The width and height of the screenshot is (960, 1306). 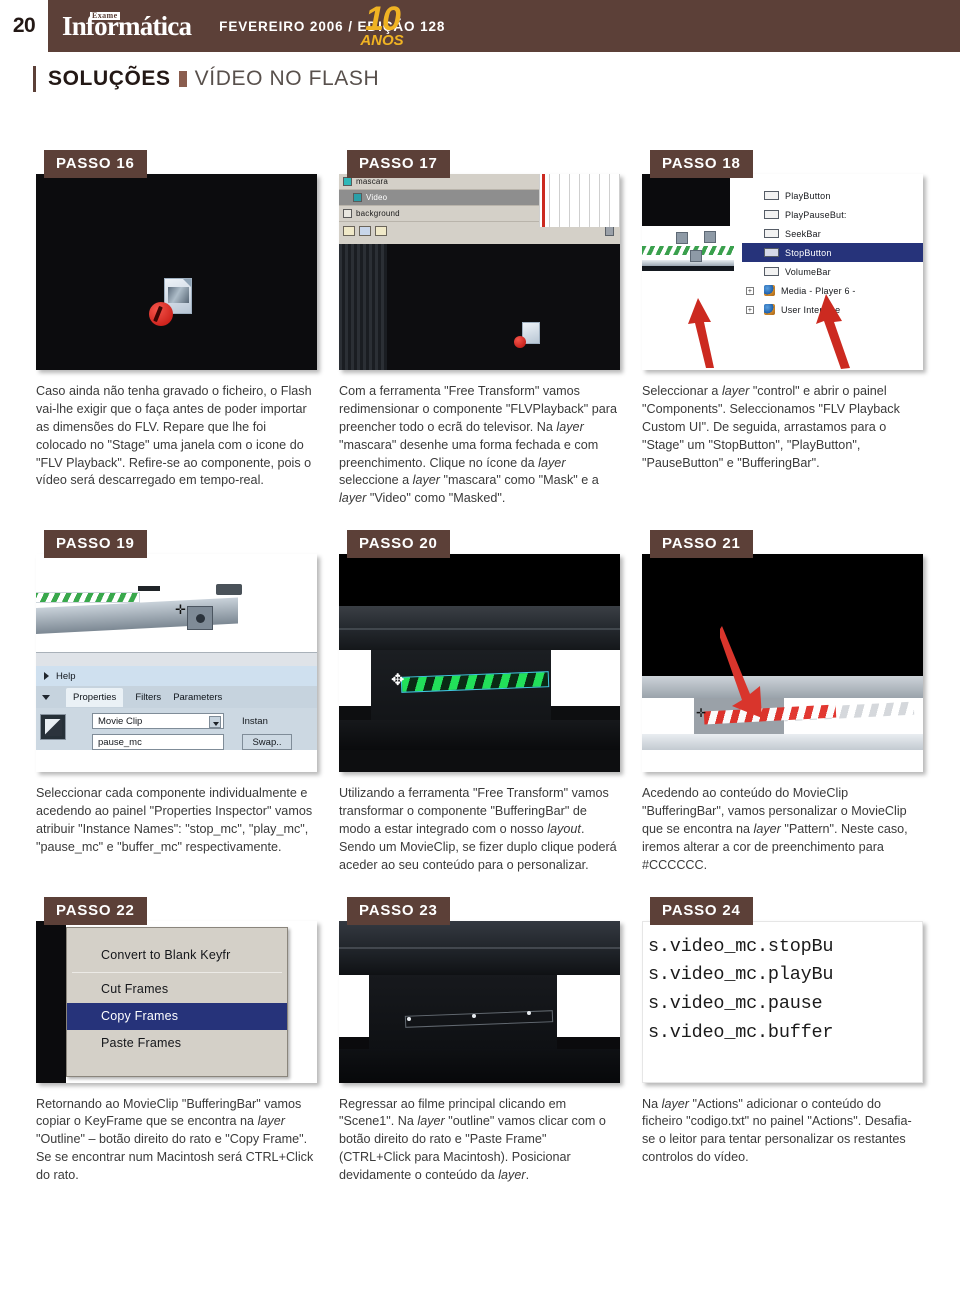 I want to click on collapse-triangle-icon, so click(x=46, y=697).